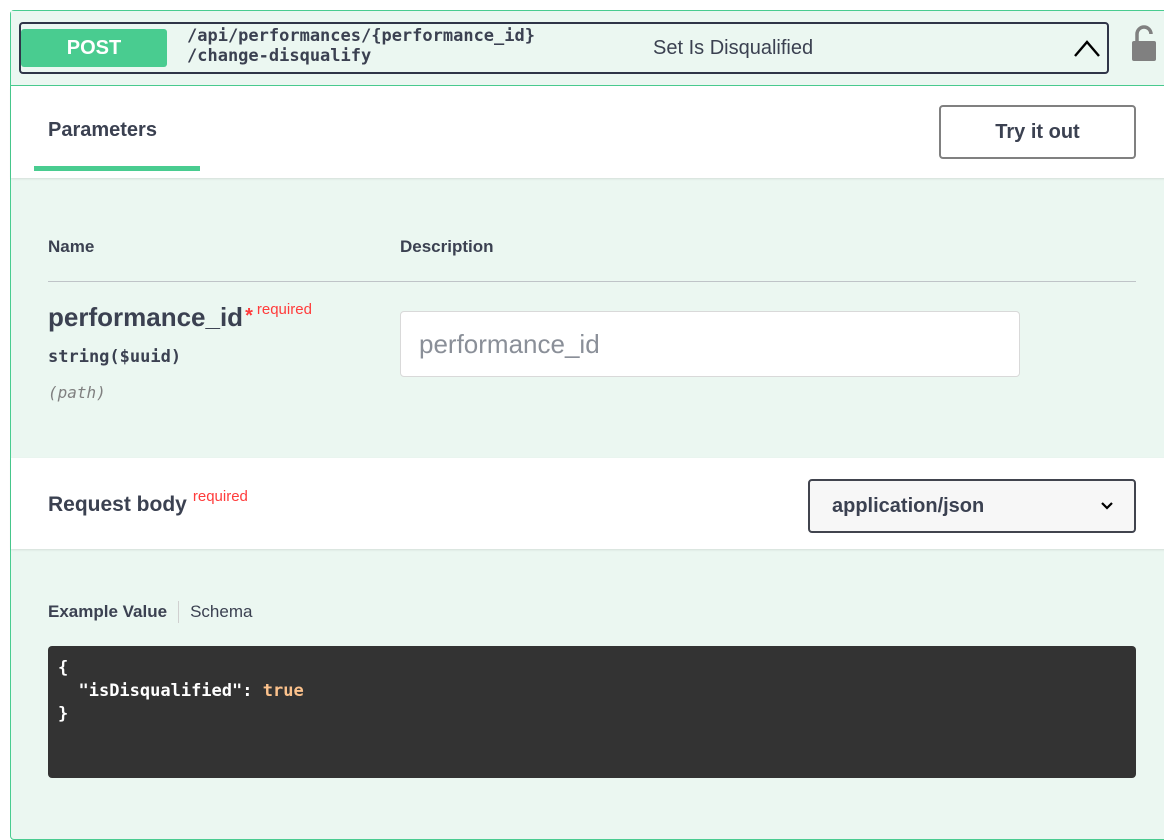 This screenshot has width=1164, height=840. I want to click on table-header-divider, so click(592, 281).